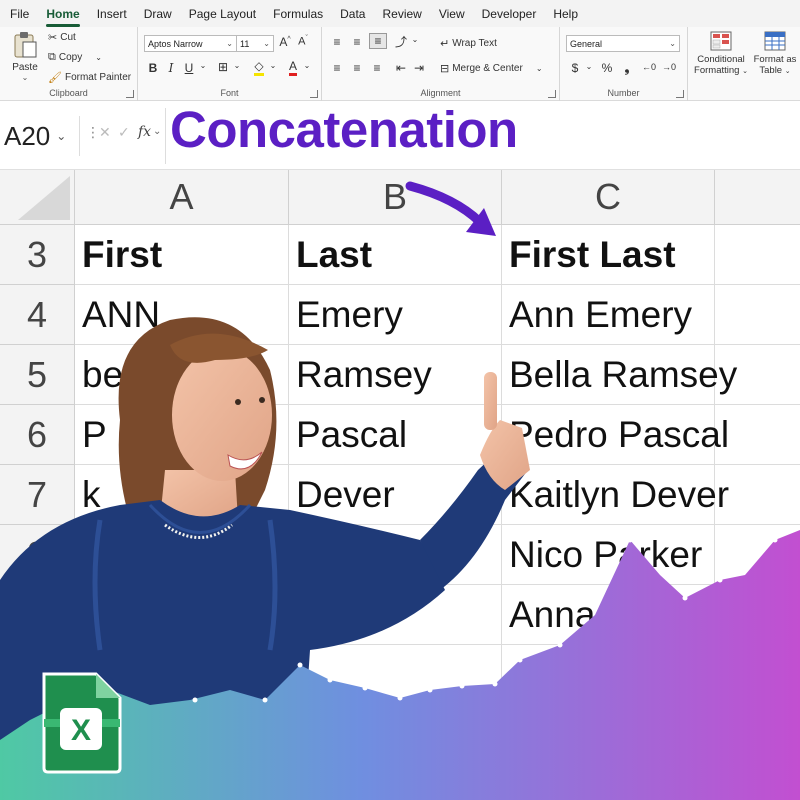  I want to click on svg-text: X, so click(81, 730).